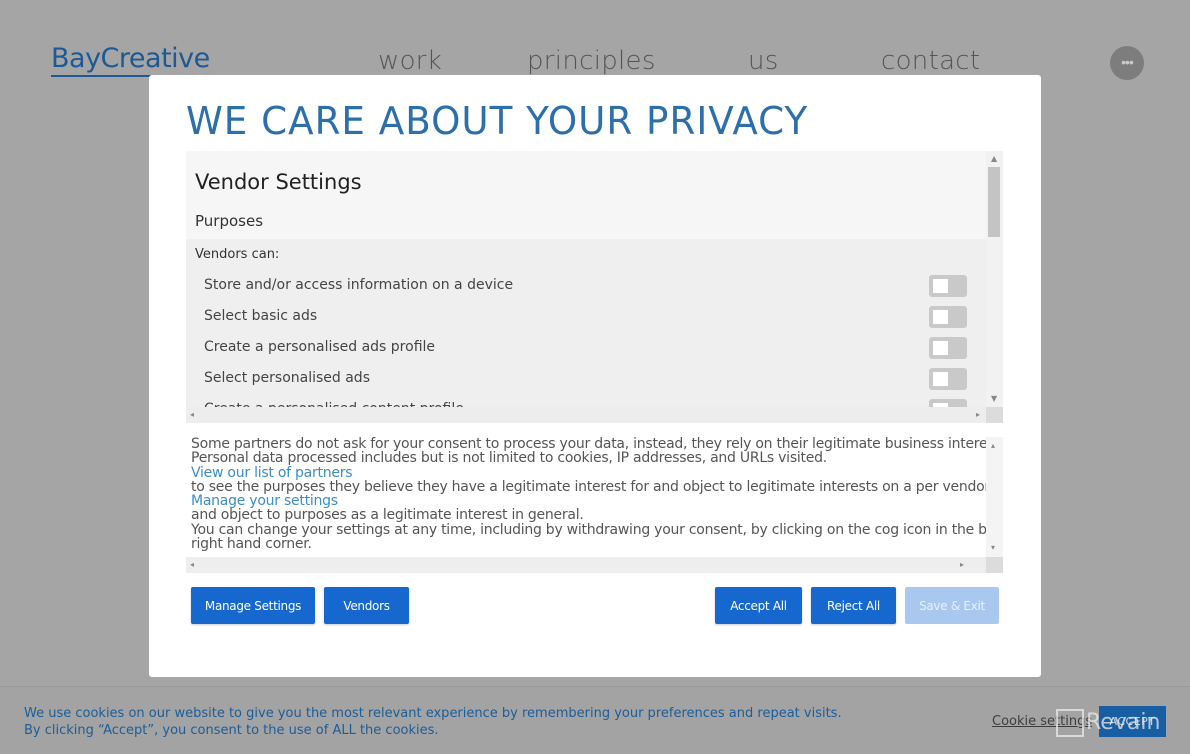 This screenshot has height=754, width=1190. What do you see at coordinates (589, 352) in the screenshot?
I see `purpose-row: Create a personalised ads profile` at bounding box center [589, 352].